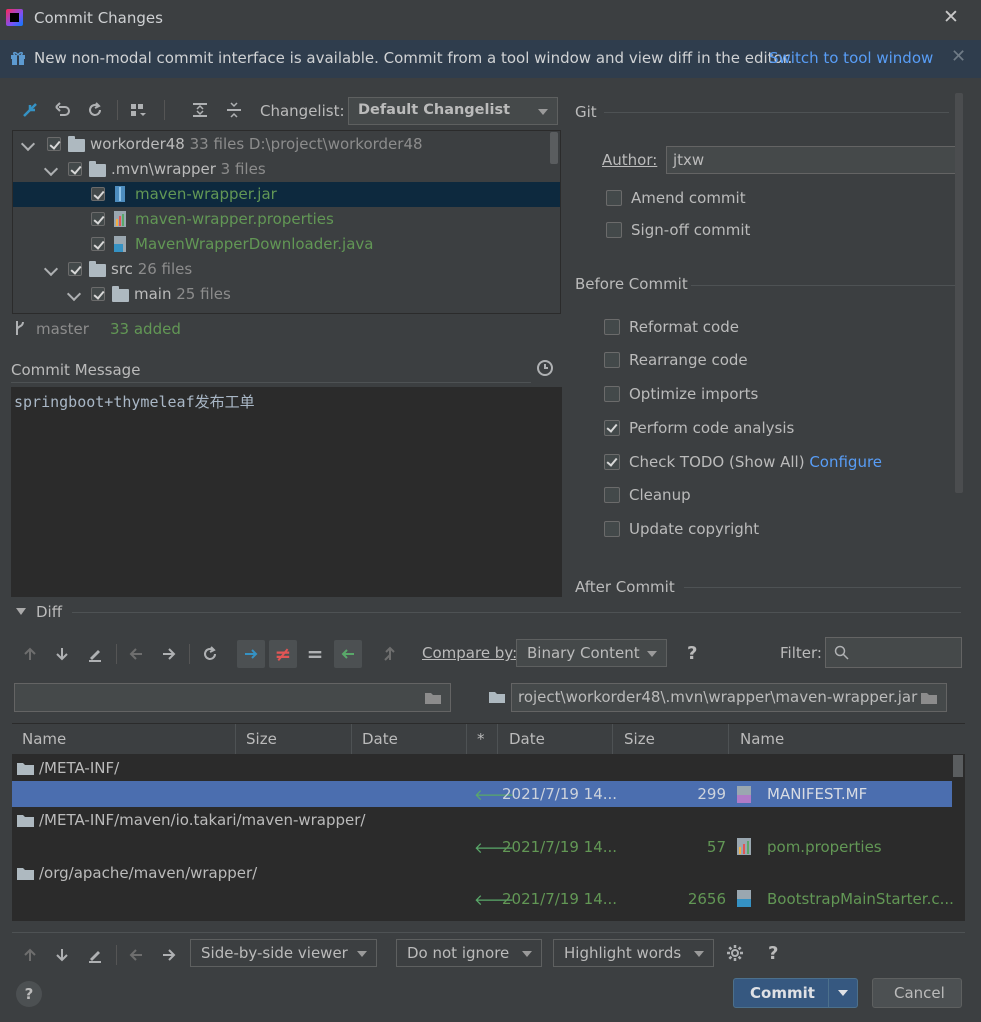 The width and height of the screenshot is (981, 1022). I want to click on rollback-icon, so click(63, 110).